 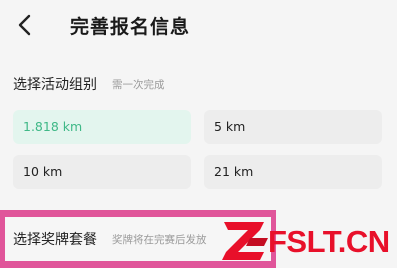 I want to click on group-option-5km: 5 km, so click(x=293, y=127).